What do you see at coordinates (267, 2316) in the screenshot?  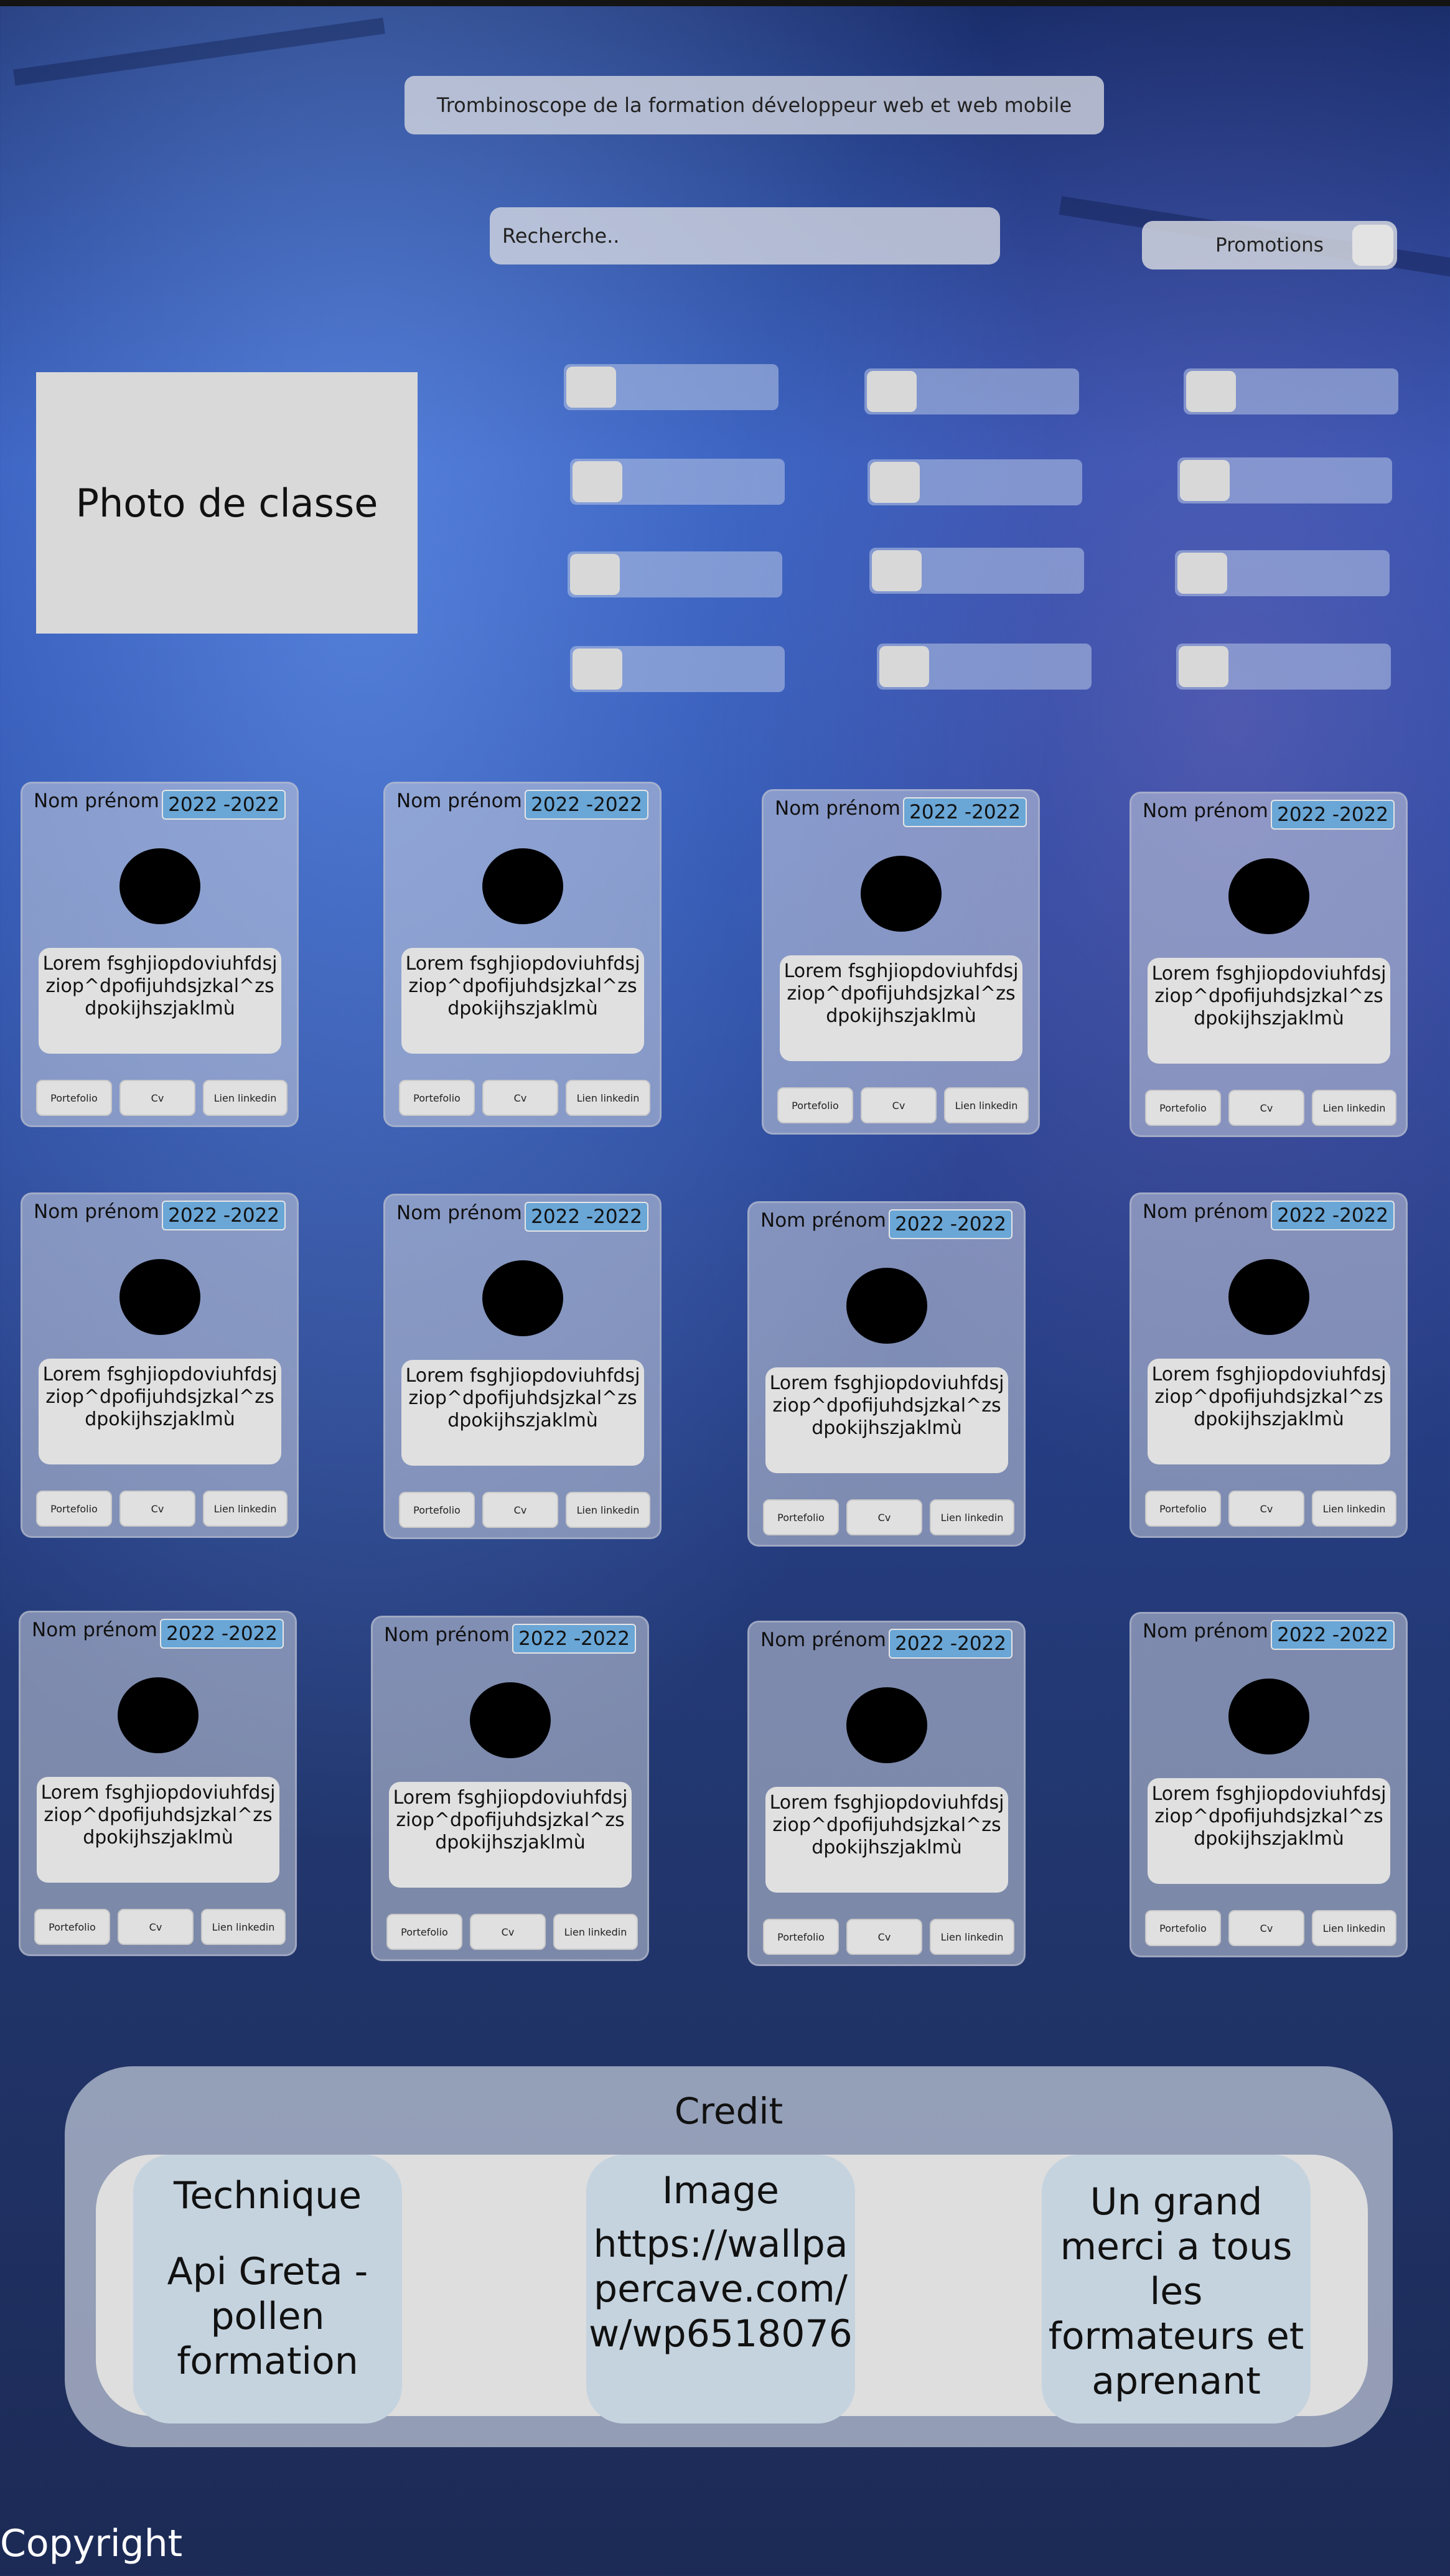 I see `technique-text: Api Greta - pollen formation` at bounding box center [267, 2316].